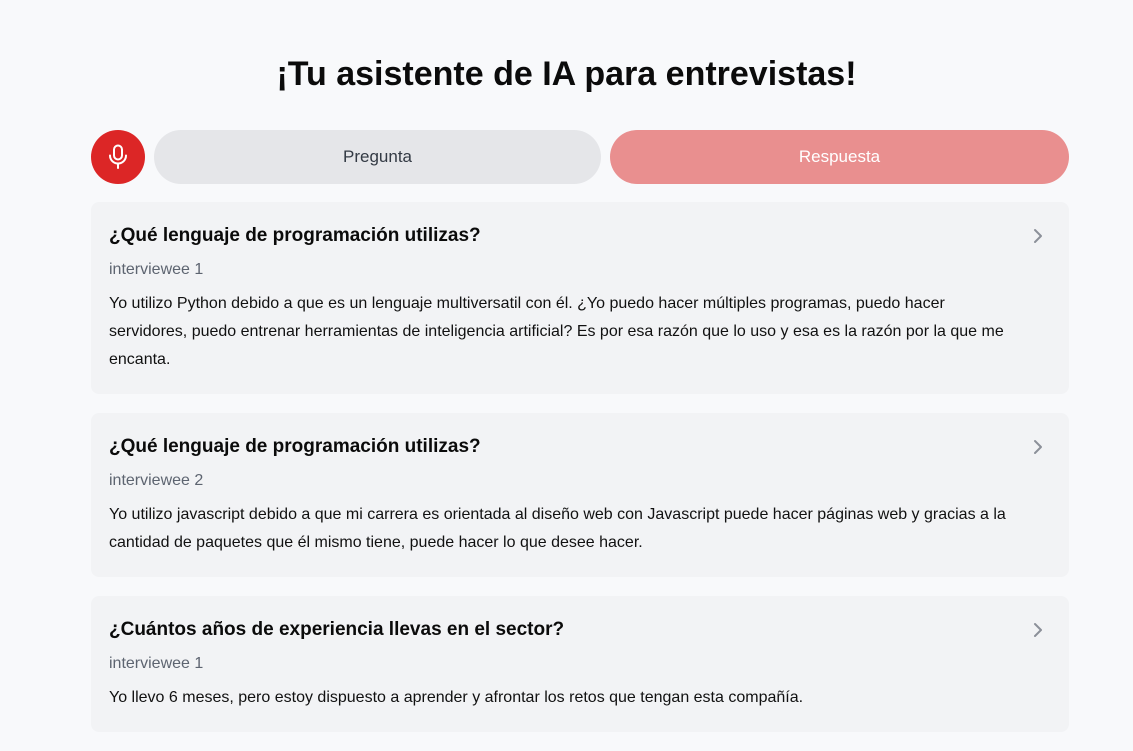 The height and width of the screenshot is (751, 1133). What do you see at coordinates (156, 480) in the screenshot?
I see `card-speaker: interviewee 2` at bounding box center [156, 480].